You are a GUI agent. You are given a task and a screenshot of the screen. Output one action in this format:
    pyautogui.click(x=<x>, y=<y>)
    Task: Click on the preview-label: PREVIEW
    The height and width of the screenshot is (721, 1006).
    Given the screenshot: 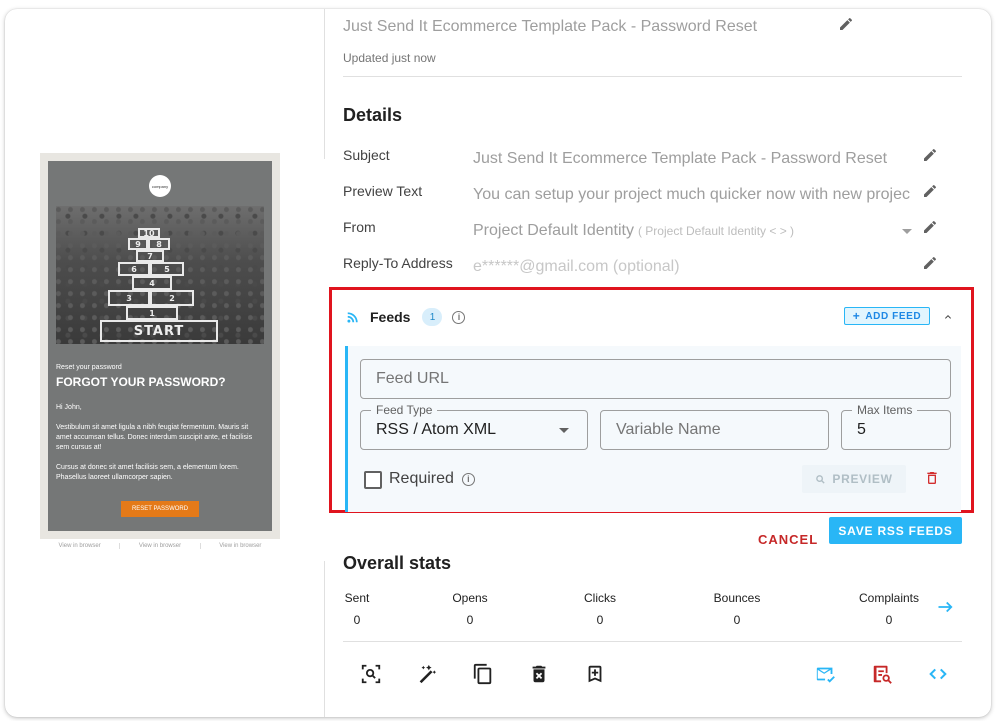 What is the action you would take?
    pyautogui.click(x=862, y=479)
    